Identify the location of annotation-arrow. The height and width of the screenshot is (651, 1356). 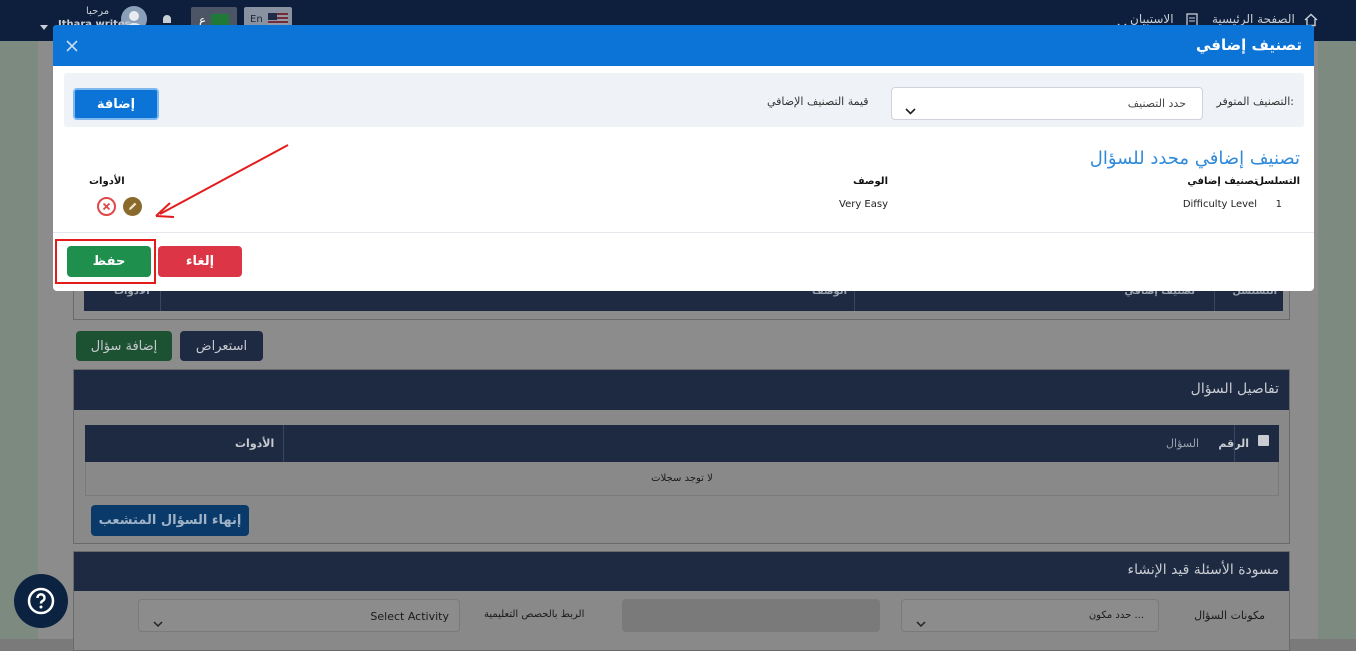
(222, 181).